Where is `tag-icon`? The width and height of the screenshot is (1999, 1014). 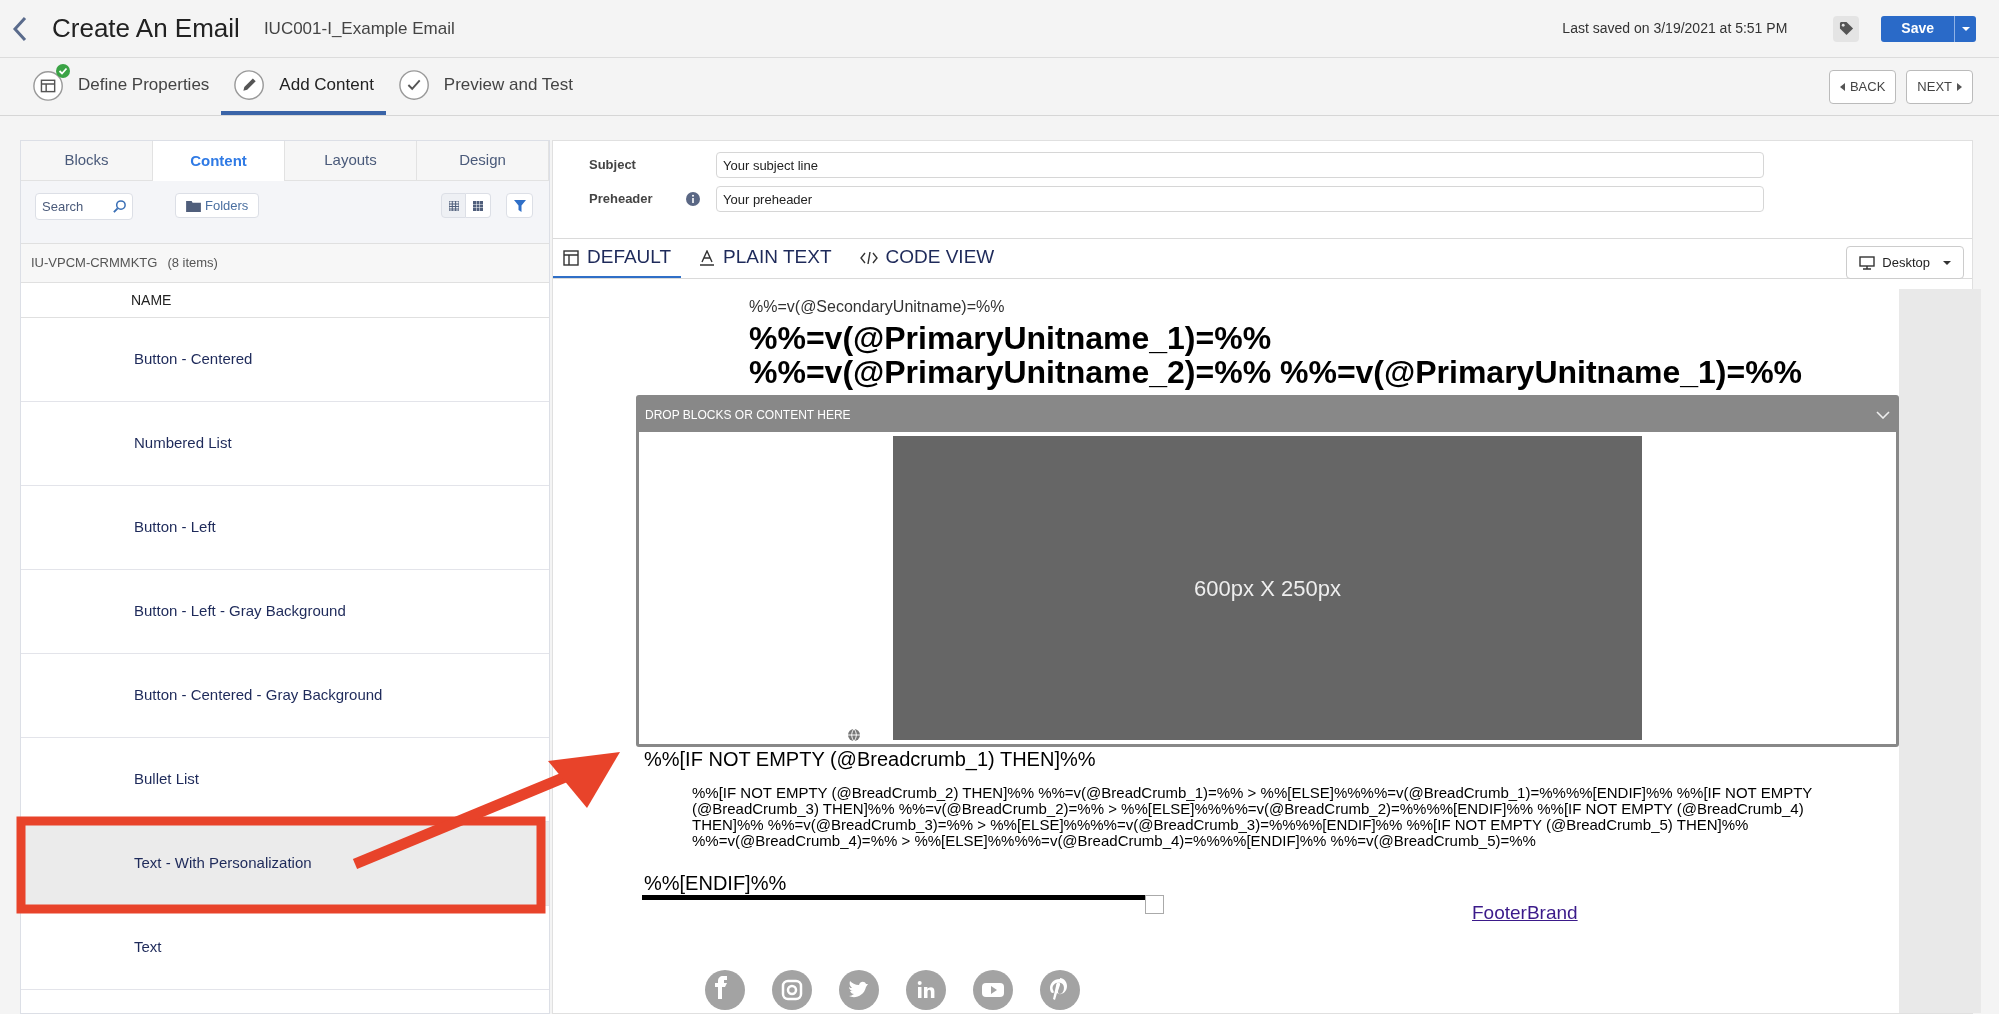
tag-icon is located at coordinates (1846, 28).